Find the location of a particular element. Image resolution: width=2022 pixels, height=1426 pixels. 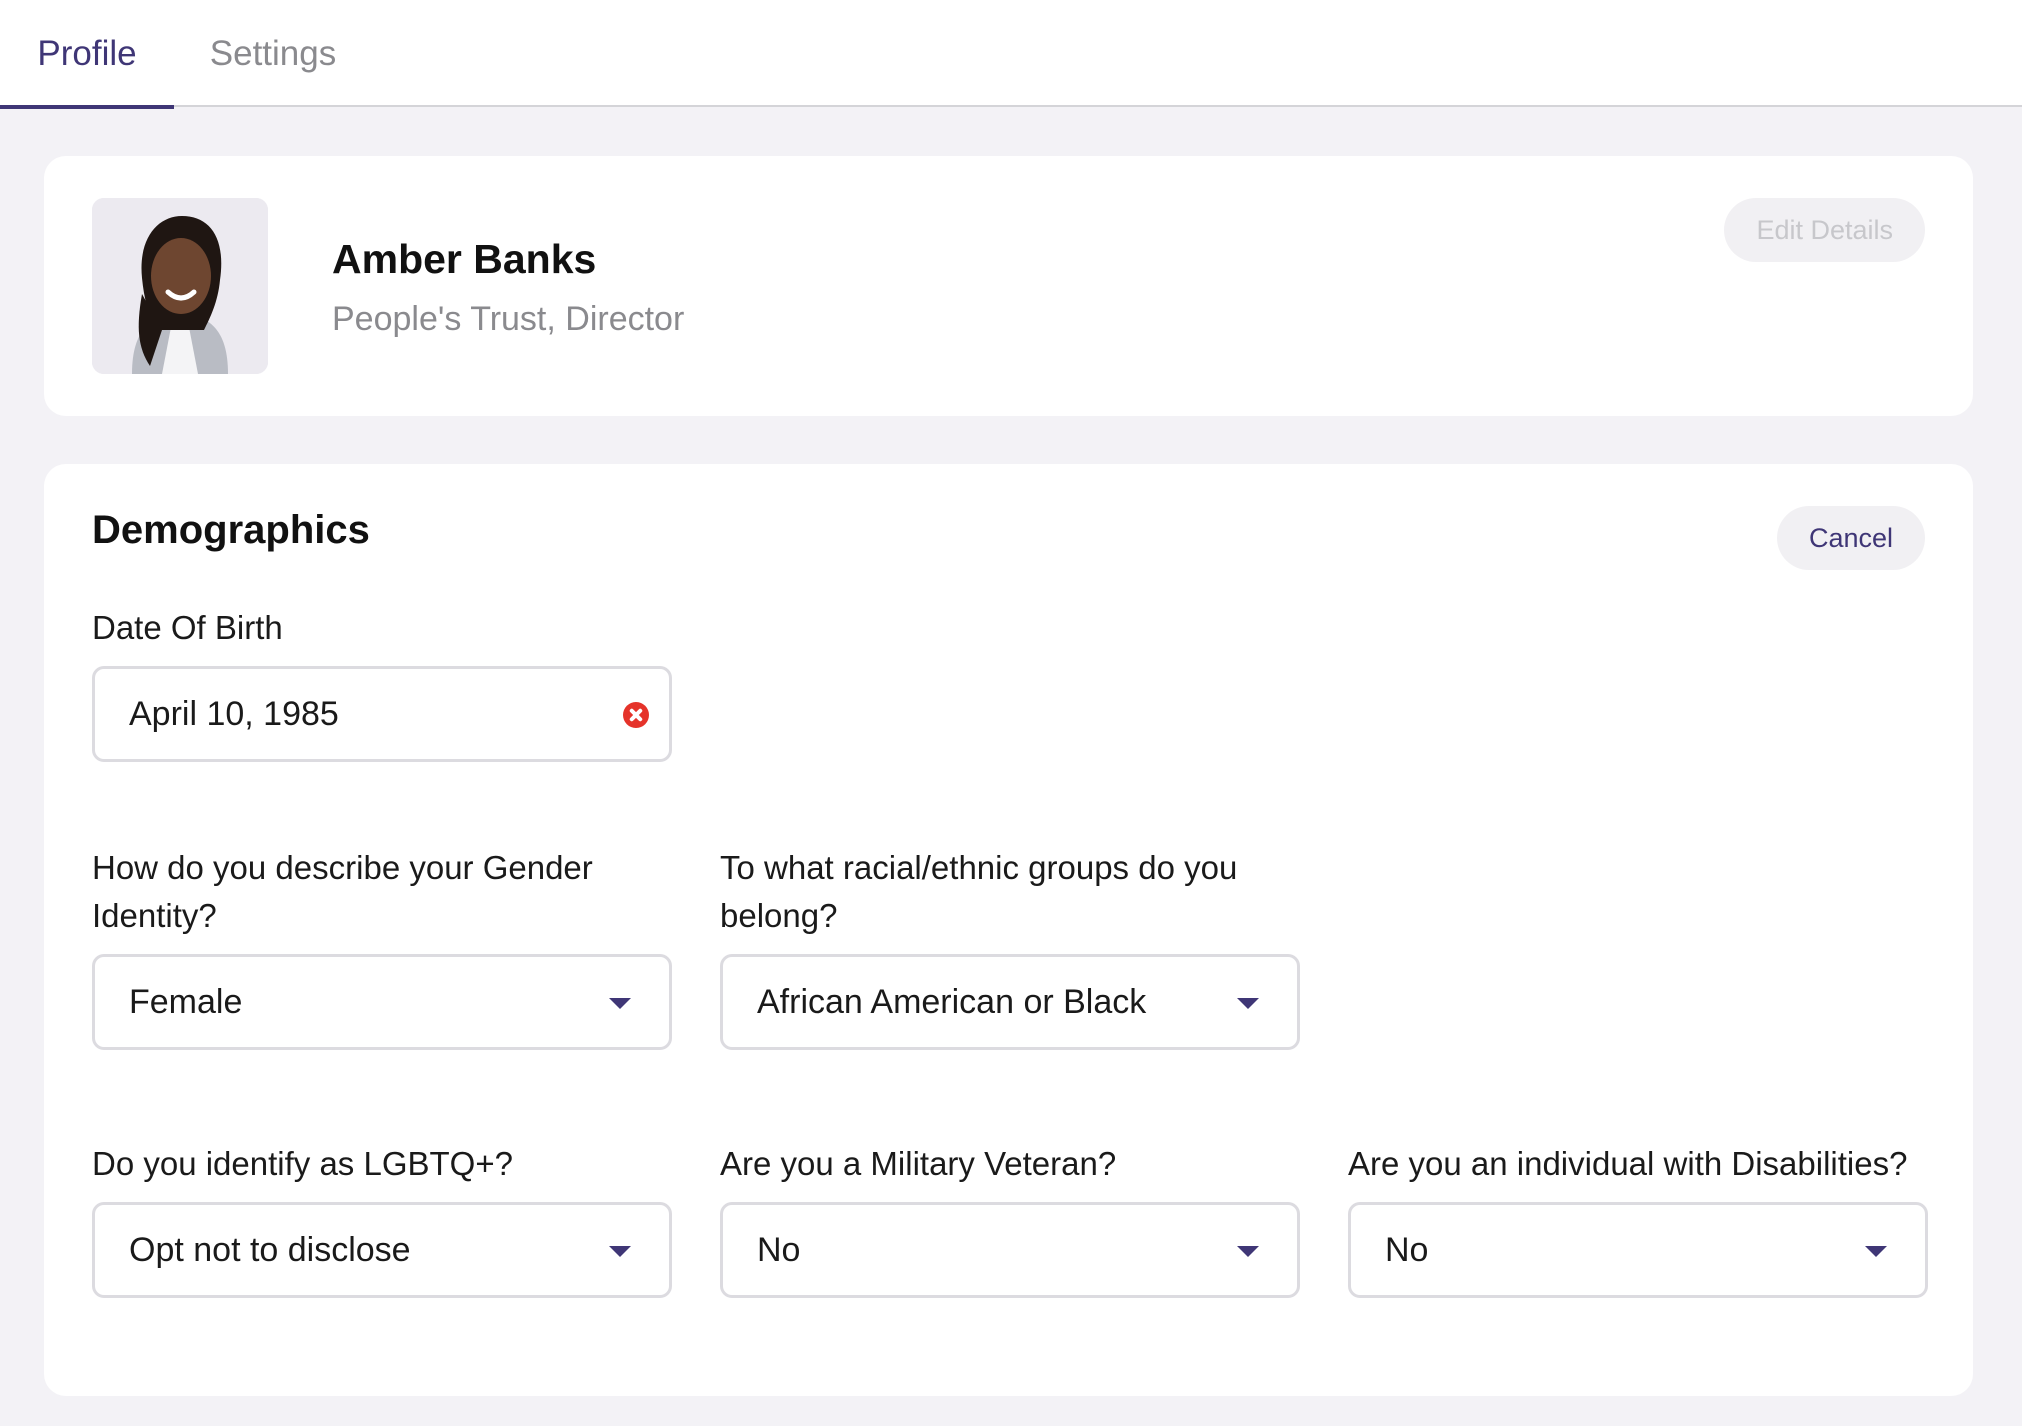

edit-details-button: Edit Details is located at coordinates (1824, 230).